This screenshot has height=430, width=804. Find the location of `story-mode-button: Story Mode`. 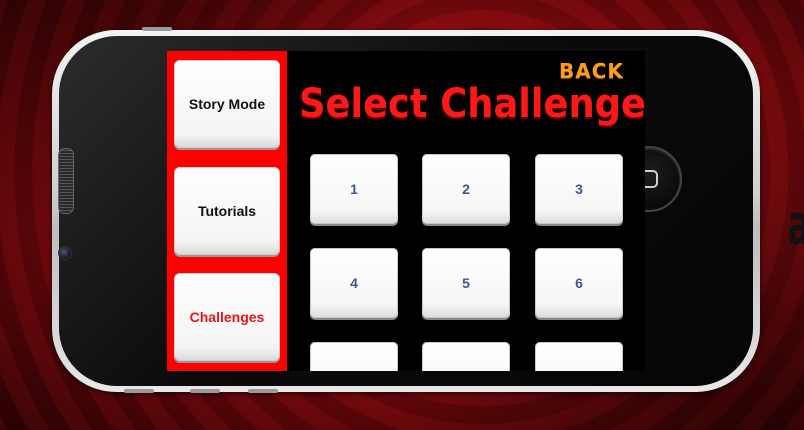

story-mode-button: Story Mode is located at coordinates (227, 104).